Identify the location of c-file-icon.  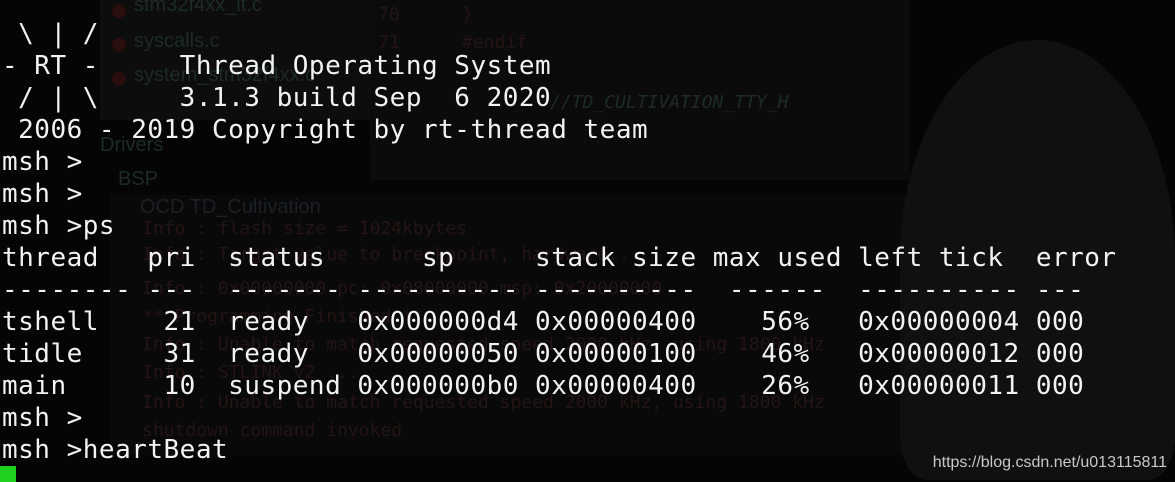
(119, 11).